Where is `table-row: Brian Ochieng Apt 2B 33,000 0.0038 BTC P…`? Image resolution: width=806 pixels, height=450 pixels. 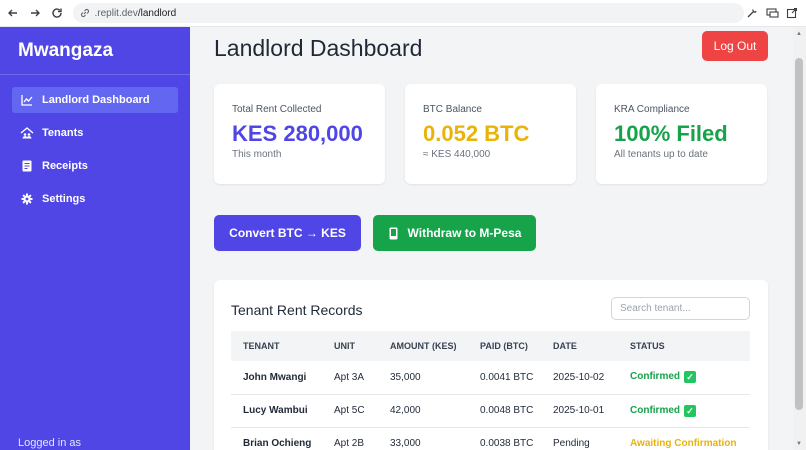
table-row: Brian Ochieng Apt 2B 33,000 0.0038 BTC P… is located at coordinates (490, 438).